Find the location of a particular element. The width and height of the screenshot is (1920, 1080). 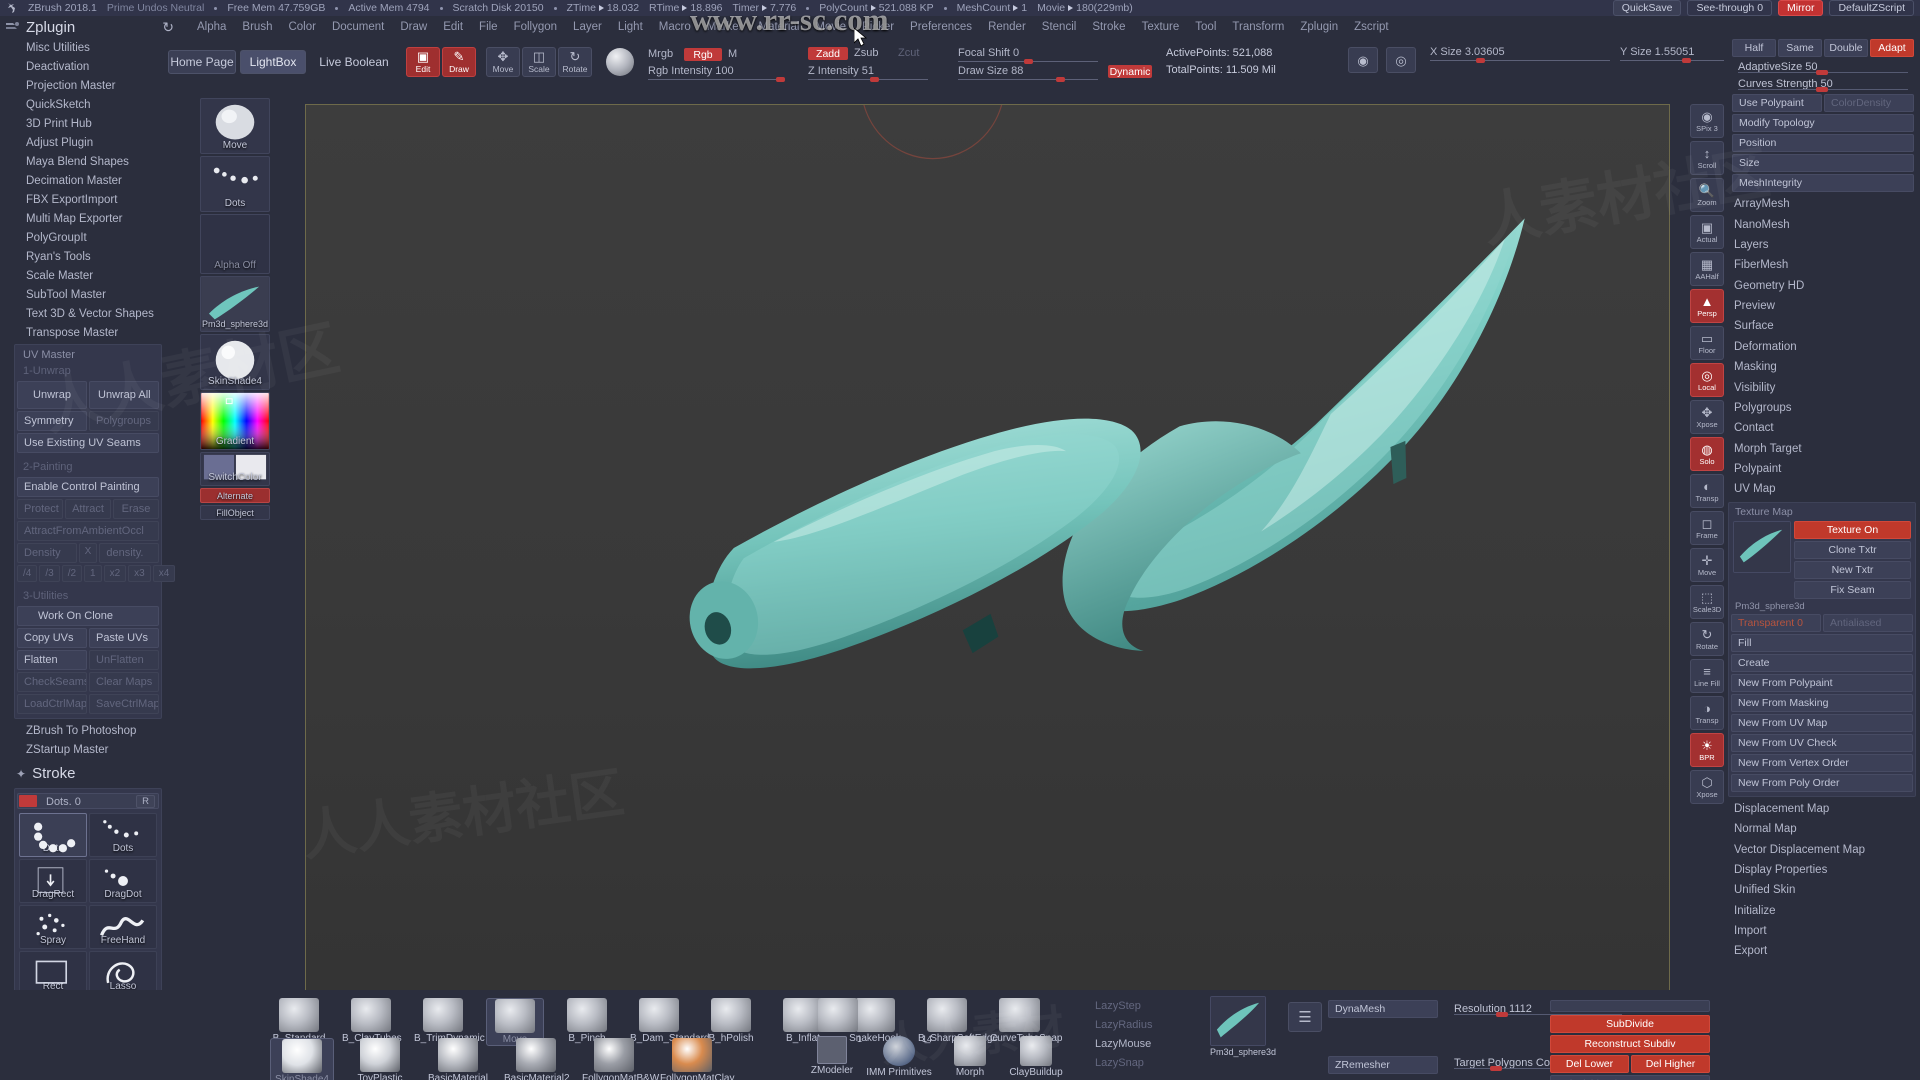

lazy-mouse-button: LazyMouse is located at coordinates (1150, 1044).